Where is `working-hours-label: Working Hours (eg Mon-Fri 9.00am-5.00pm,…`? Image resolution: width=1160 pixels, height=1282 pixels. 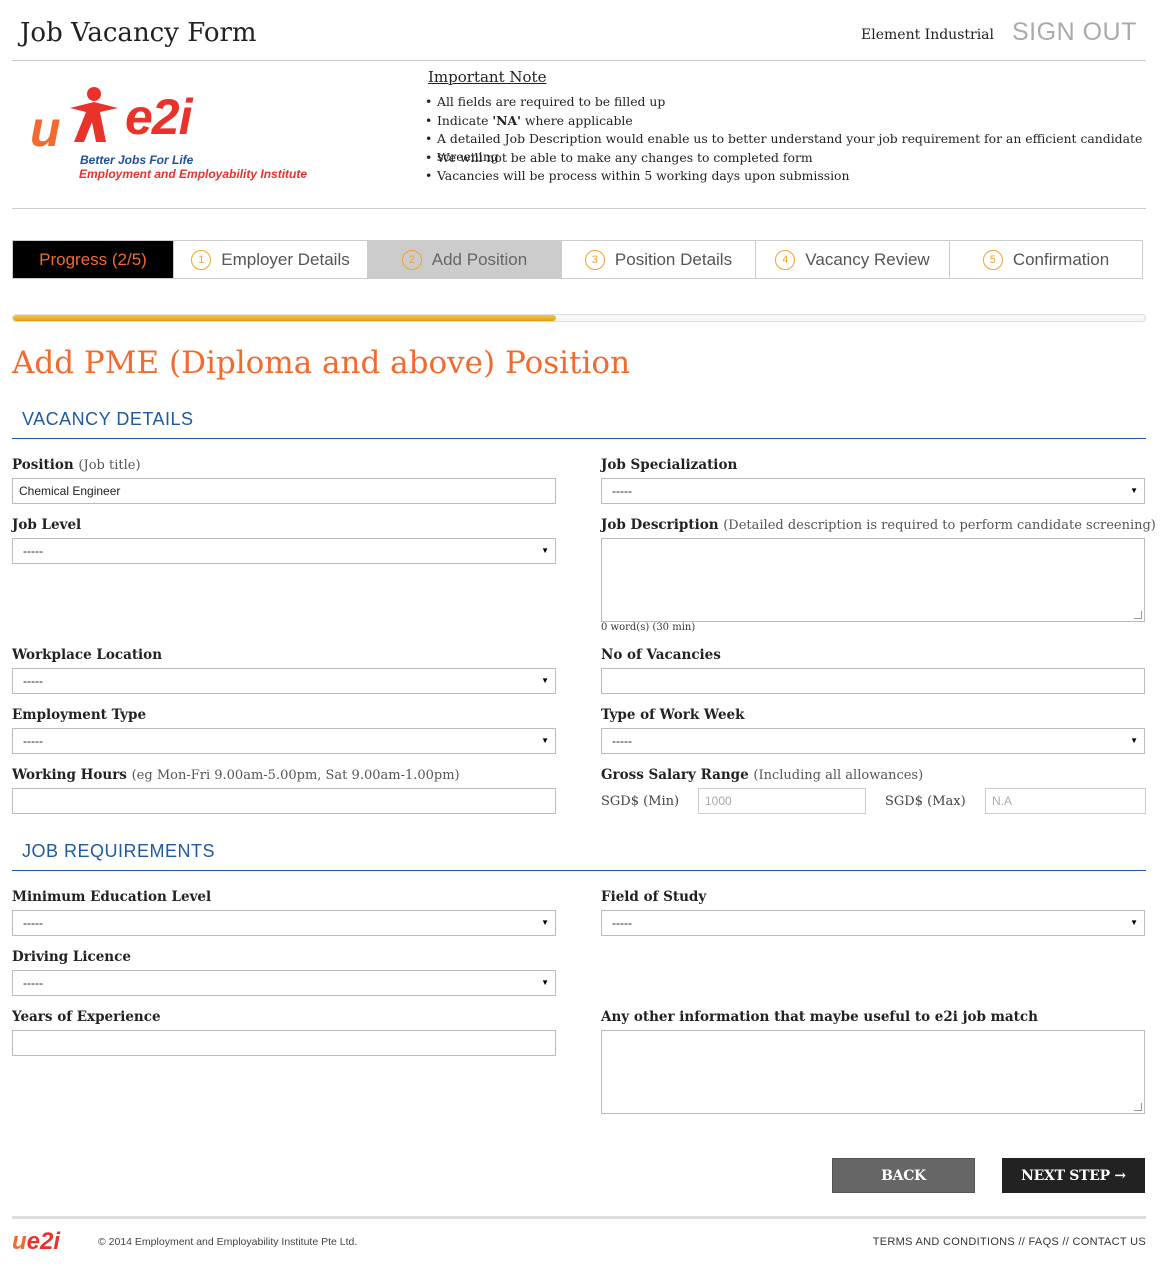 working-hours-label: Working Hours (eg Mon-Fri 9.00am-5.00pm,… is located at coordinates (236, 775).